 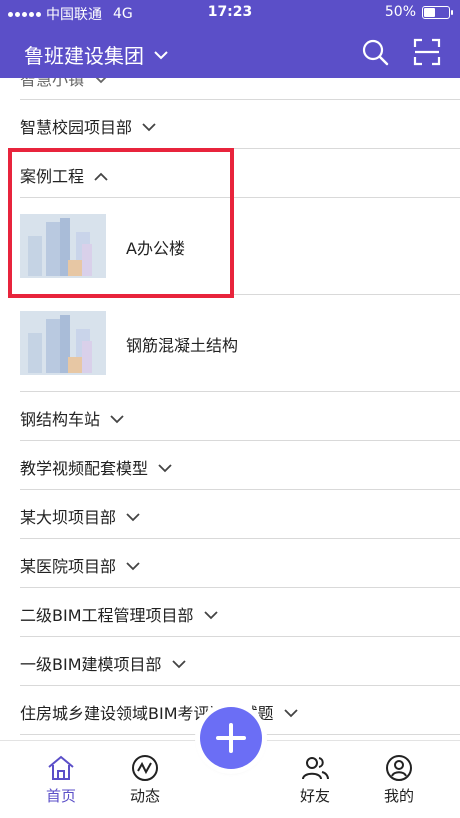 I want to click on group-label-wrap: 某大坝项目部, so click(x=80, y=516).